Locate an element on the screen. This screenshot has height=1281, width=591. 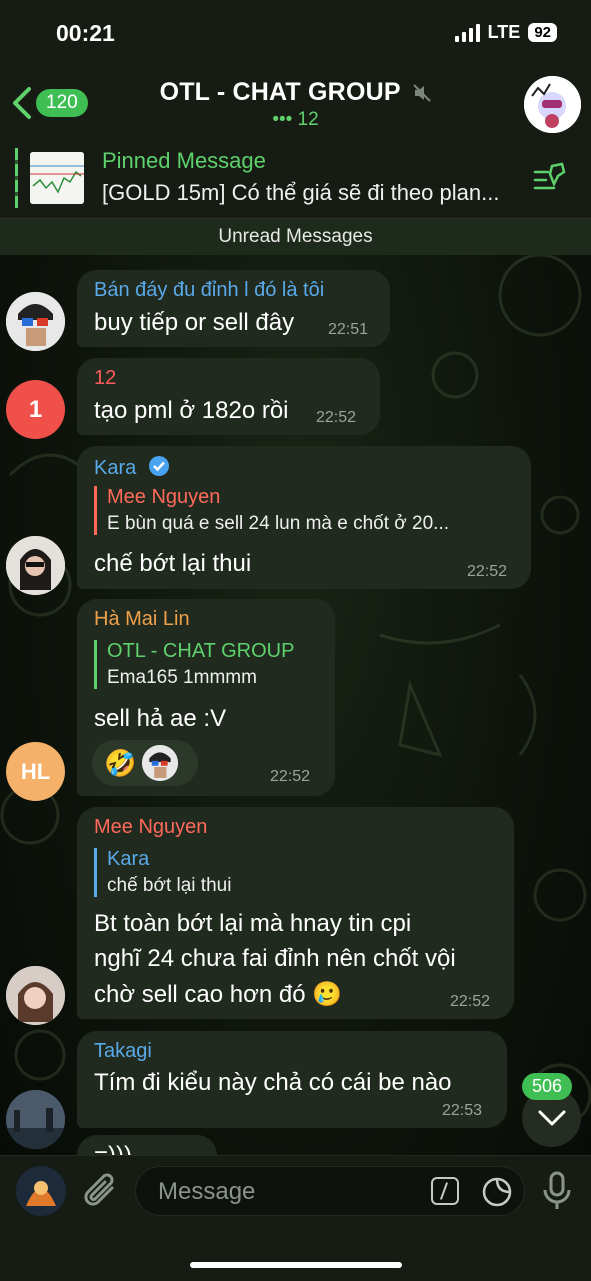
chat-header: 00:21 LTE 92 120 OTL - CHAT GROUP ••• 12 is located at coordinates (295, 70).